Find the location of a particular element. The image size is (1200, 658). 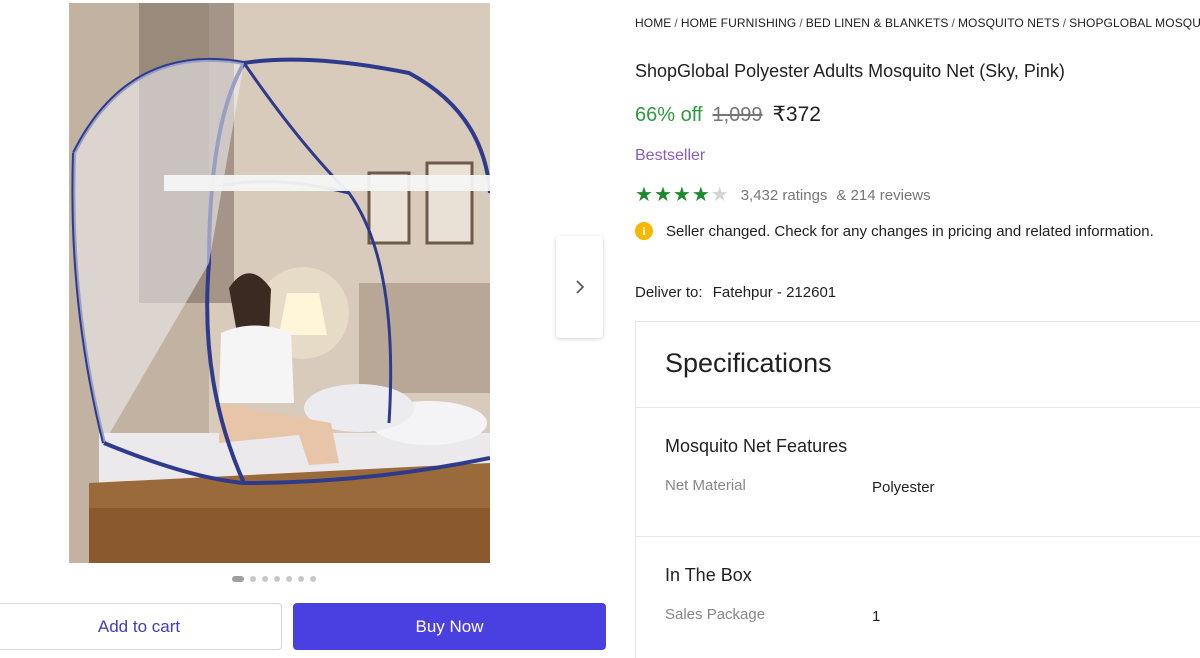

discount-percent: 66% off is located at coordinates (669, 115).